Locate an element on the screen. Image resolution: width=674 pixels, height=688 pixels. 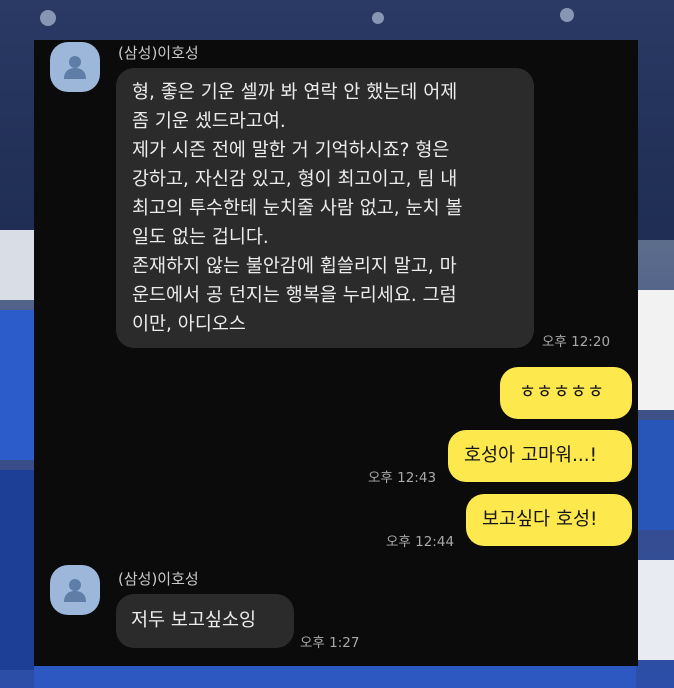
message-bubble-outgoing: ㅎㅎㅎㅎㅎ is located at coordinates (566, 393).